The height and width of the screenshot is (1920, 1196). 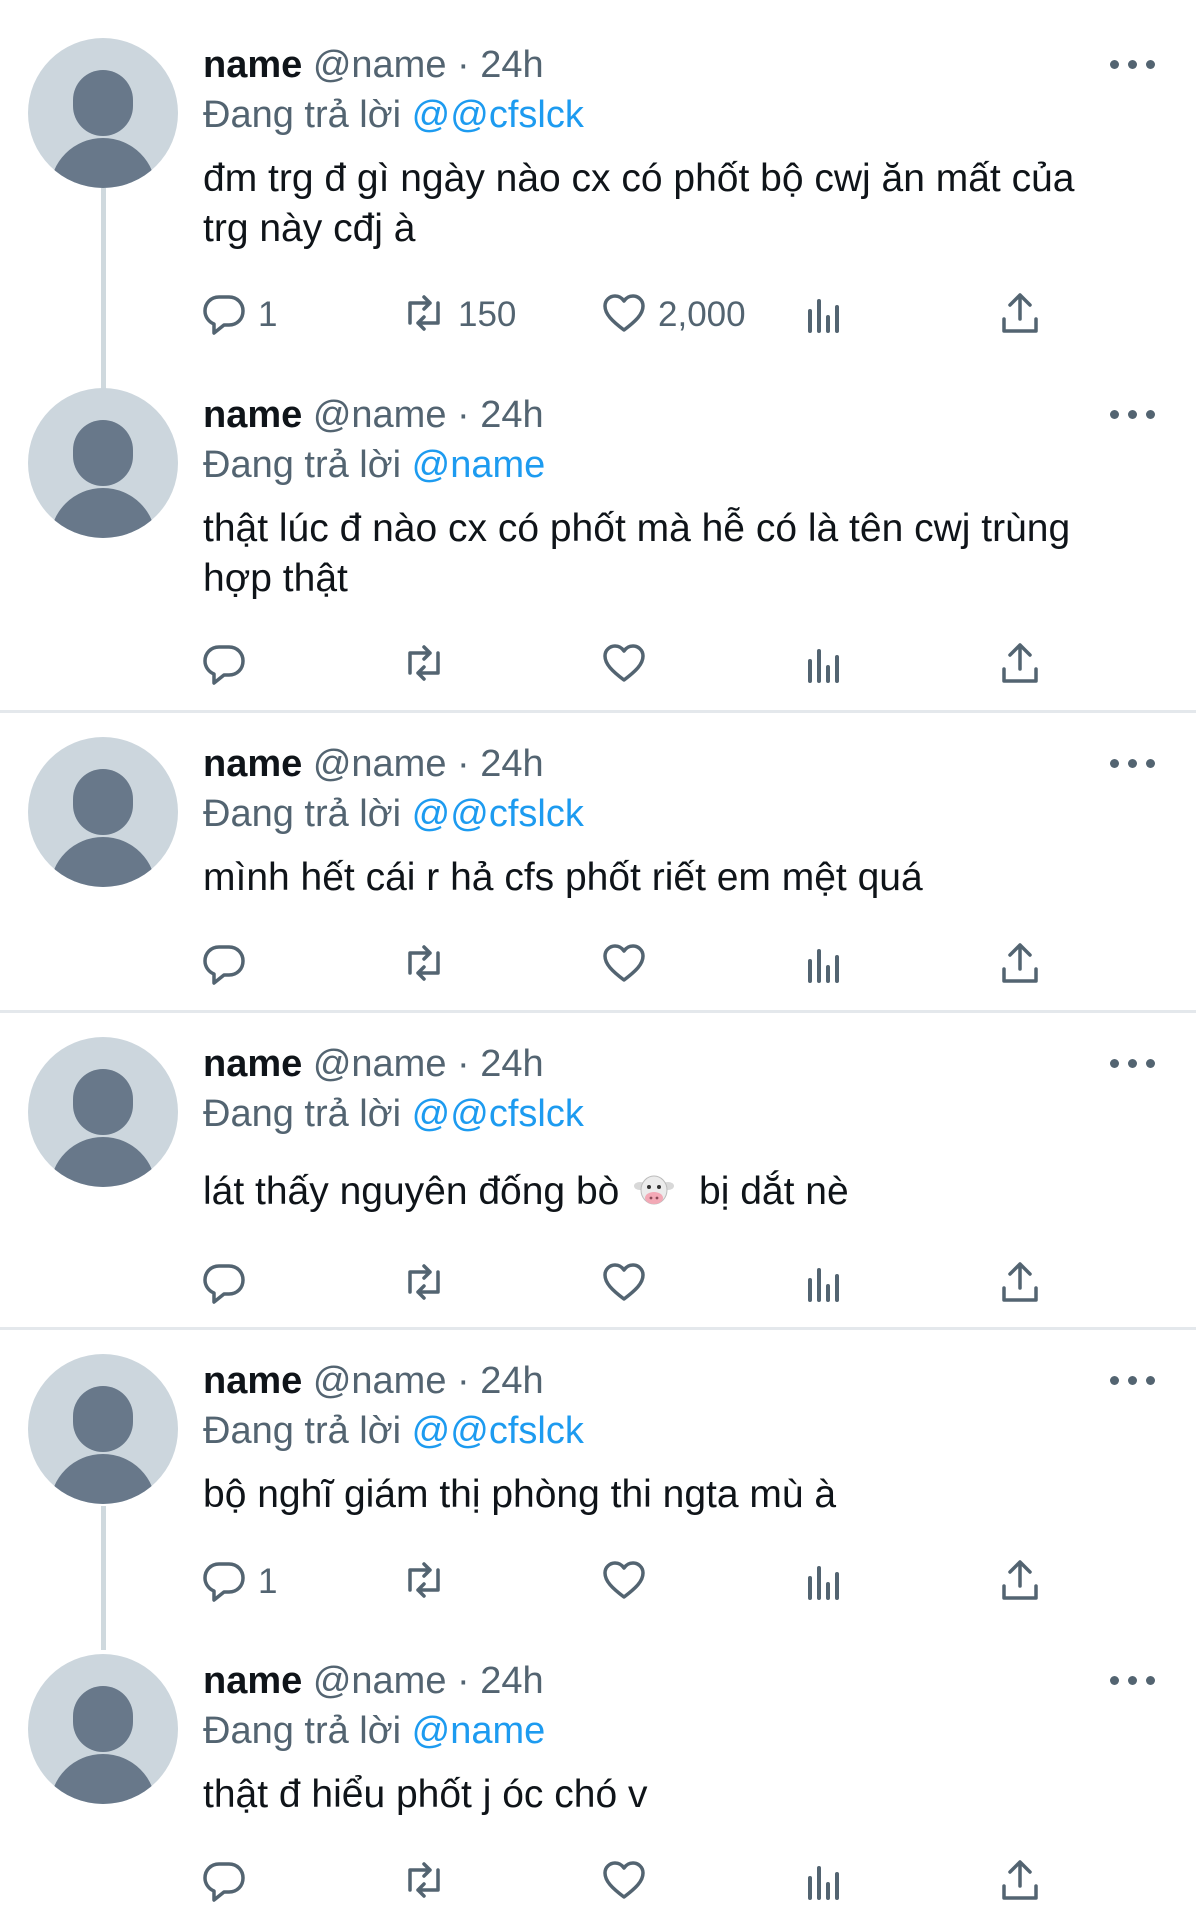 I want to click on replying-to: Đang trả lời @name, so click(x=374, y=1731).